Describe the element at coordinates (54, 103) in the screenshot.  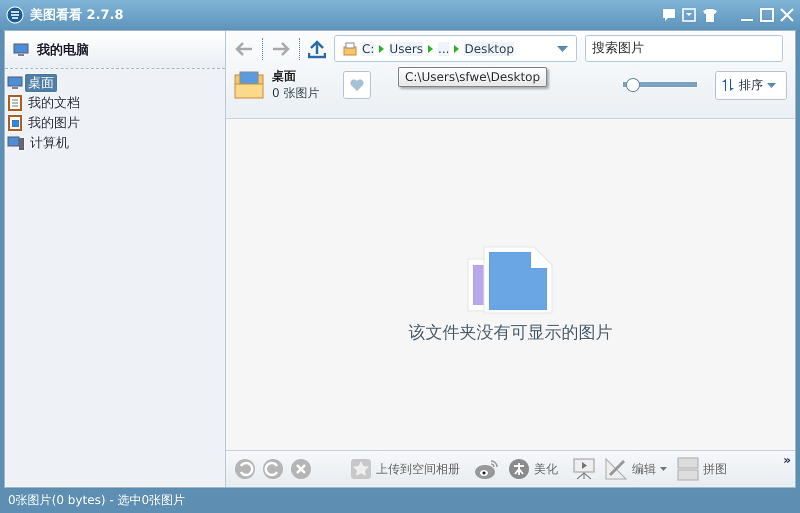
I see `sidebar-item: 我的文档` at that location.